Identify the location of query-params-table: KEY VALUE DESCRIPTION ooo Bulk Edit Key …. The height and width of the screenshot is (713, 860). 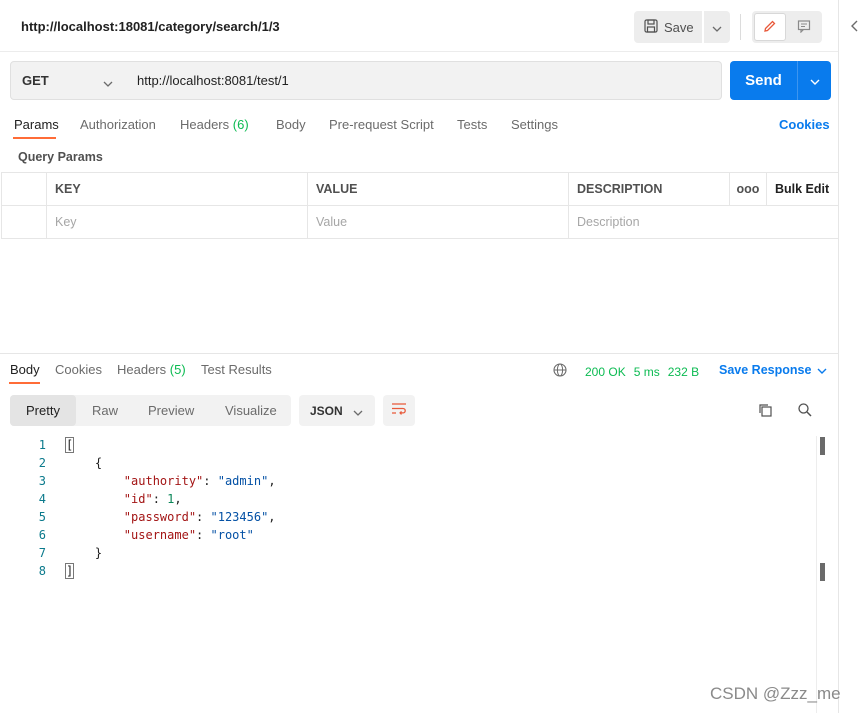
(420, 205).